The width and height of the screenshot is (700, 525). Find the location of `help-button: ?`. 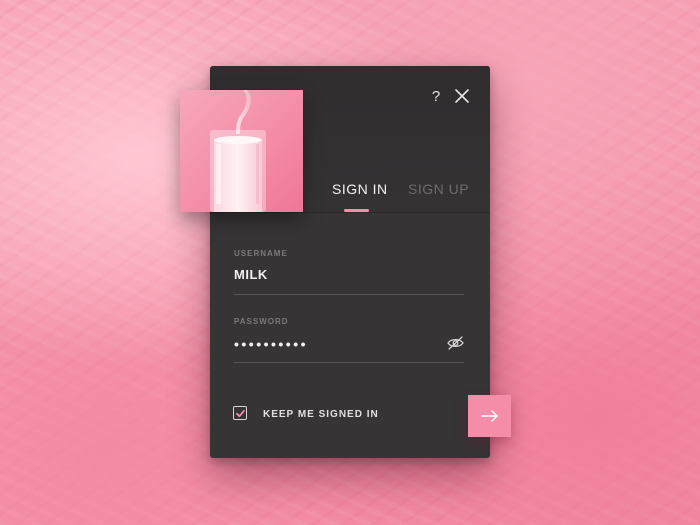

help-button: ? is located at coordinates (436, 97).